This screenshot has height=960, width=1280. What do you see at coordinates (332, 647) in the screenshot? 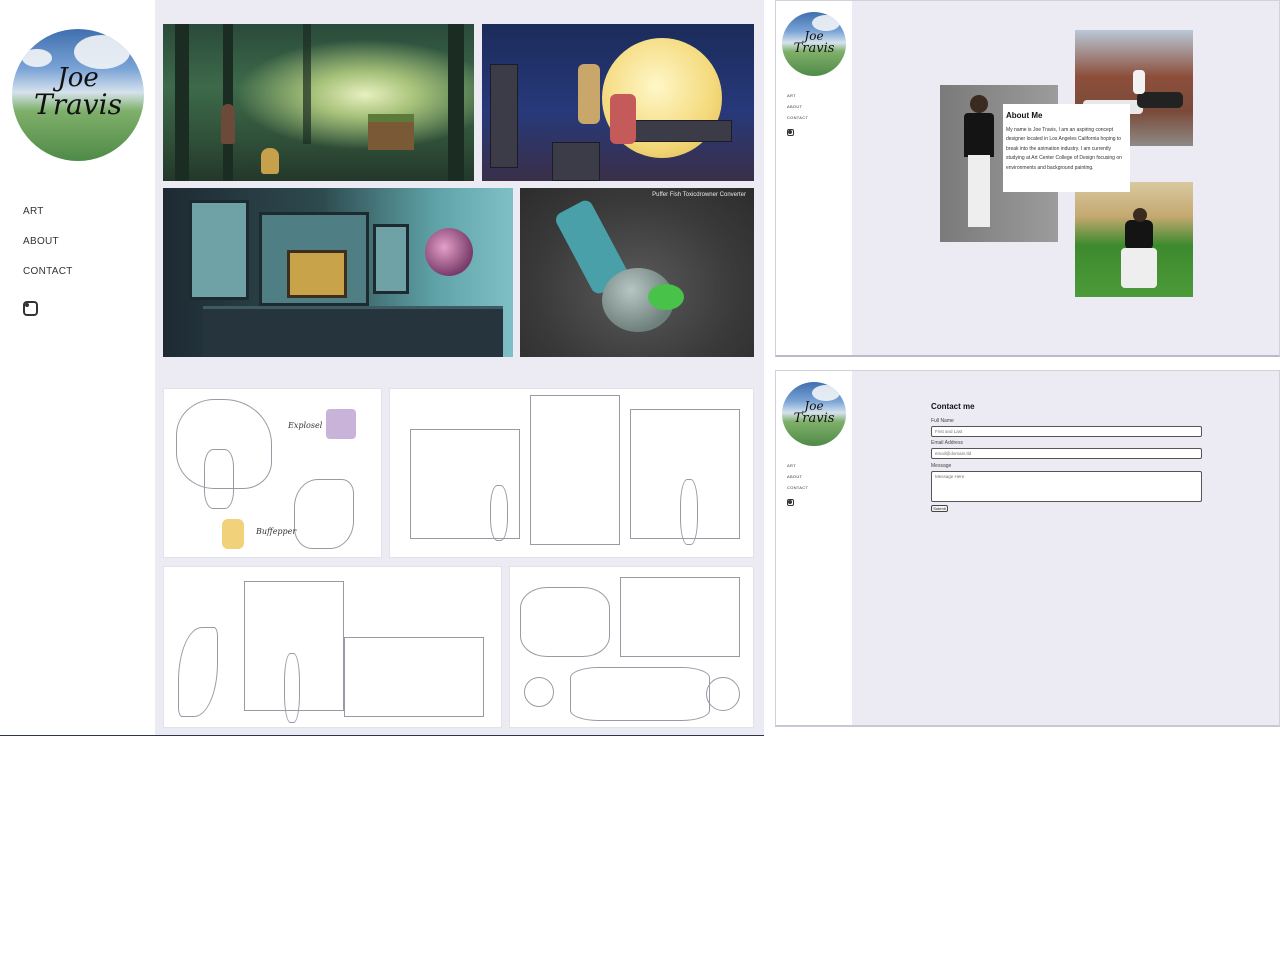
I see `artwork-sketch-ruins` at bounding box center [332, 647].